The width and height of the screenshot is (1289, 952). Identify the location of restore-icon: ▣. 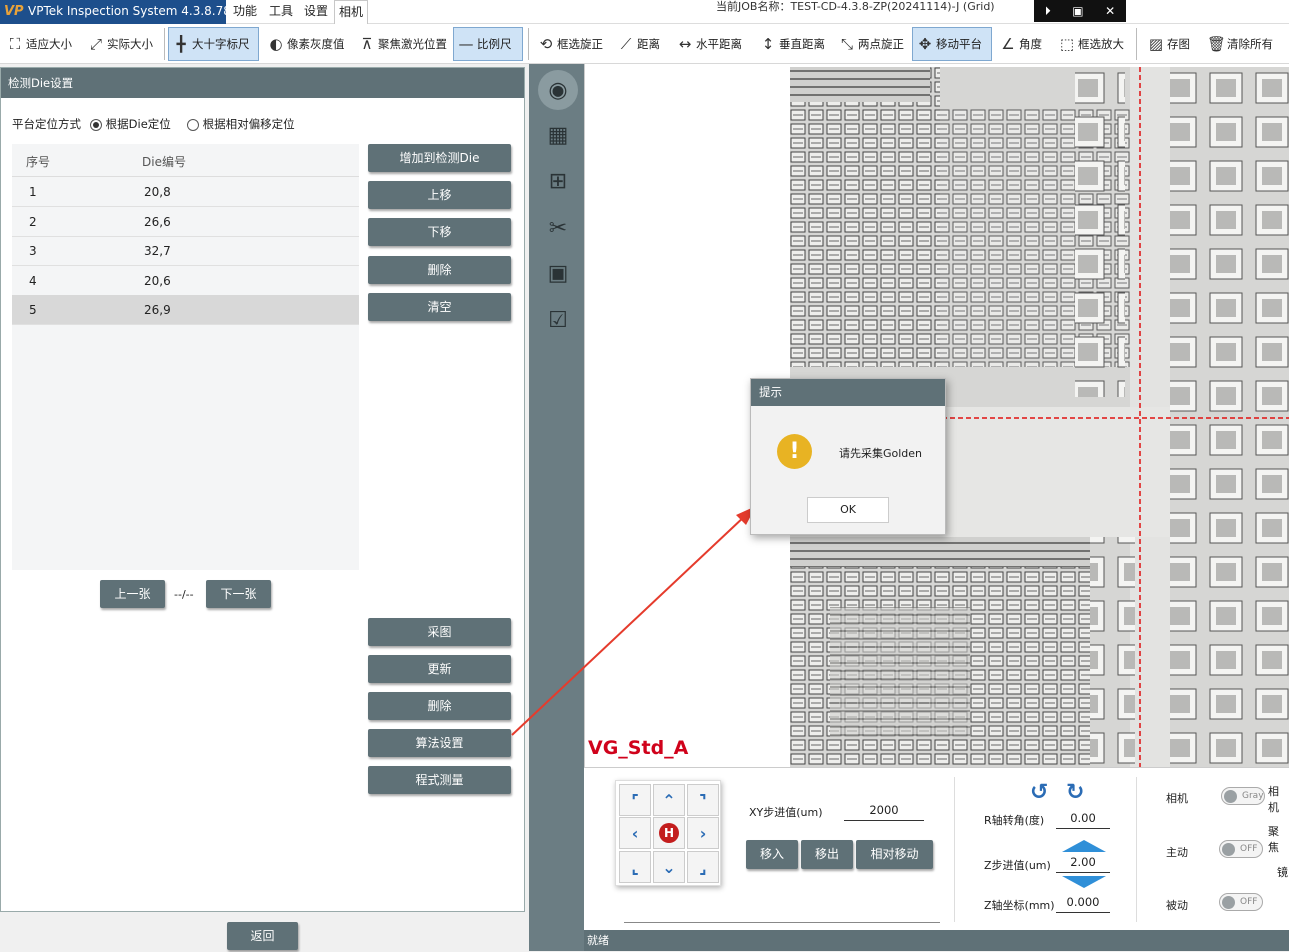
(1077, 11).